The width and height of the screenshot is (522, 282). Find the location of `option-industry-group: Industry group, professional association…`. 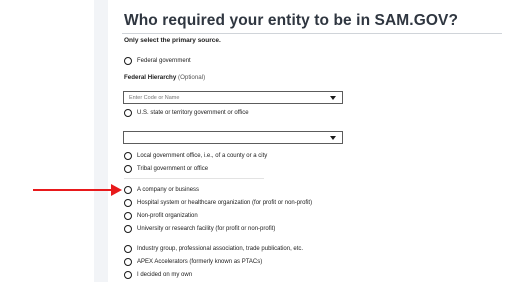

option-industry-group: Industry group, professional association… is located at coordinates (213, 249).